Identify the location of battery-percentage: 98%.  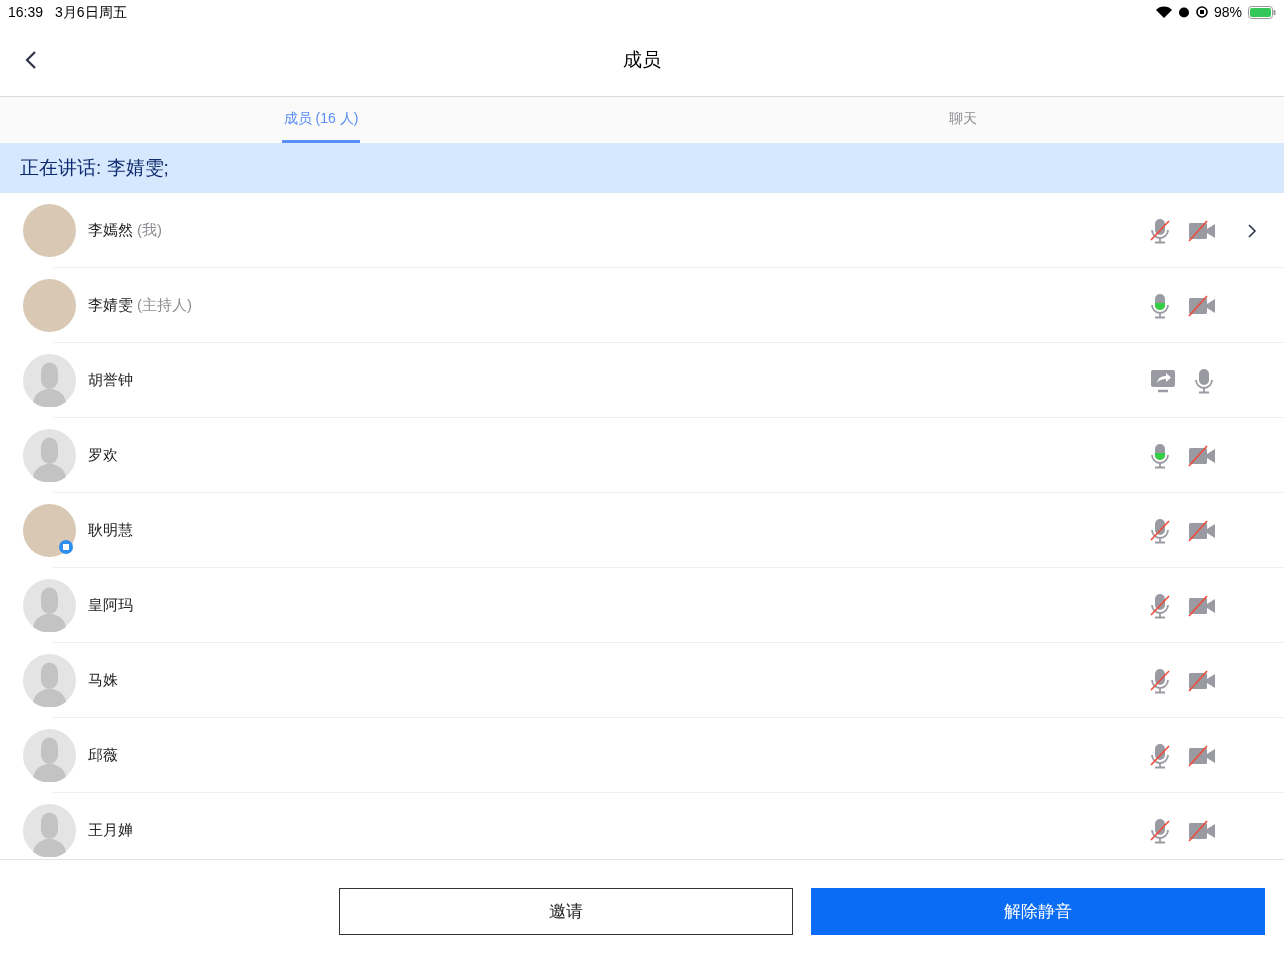
(1227, 12).